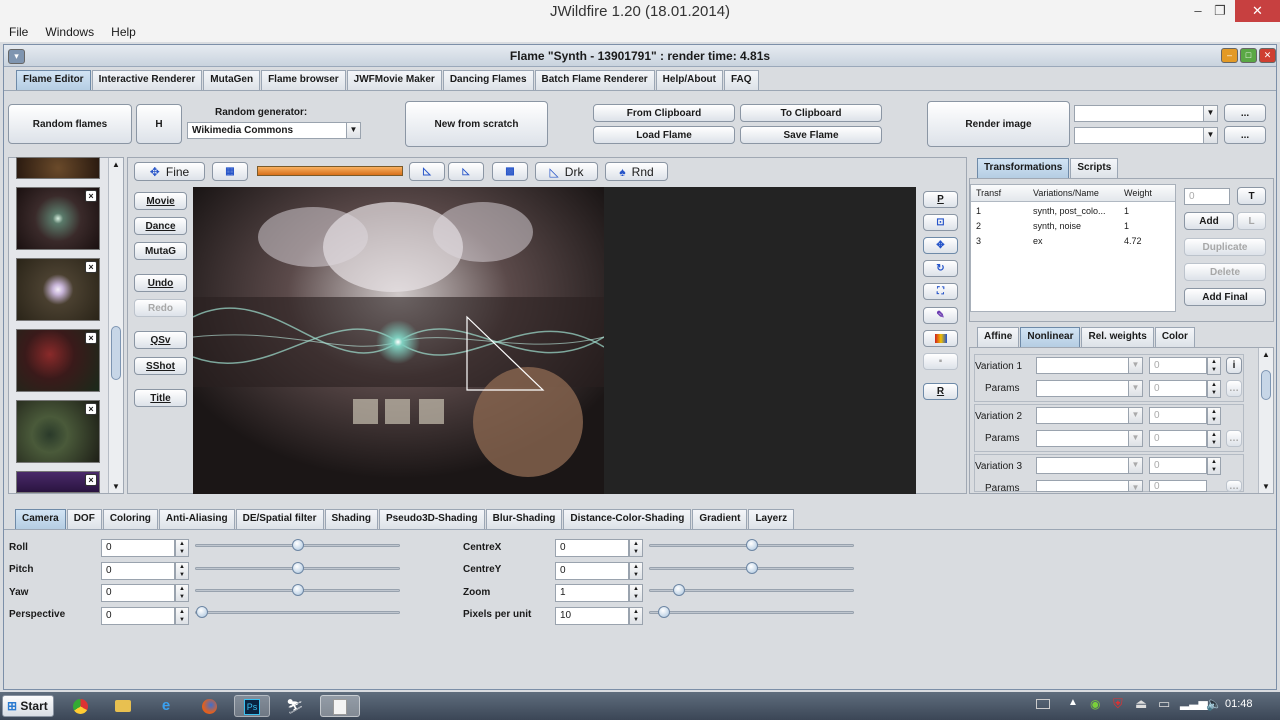 This screenshot has width=1280, height=720. What do you see at coordinates (940, 291) in the screenshot?
I see `scale-tool-button: ⛶` at bounding box center [940, 291].